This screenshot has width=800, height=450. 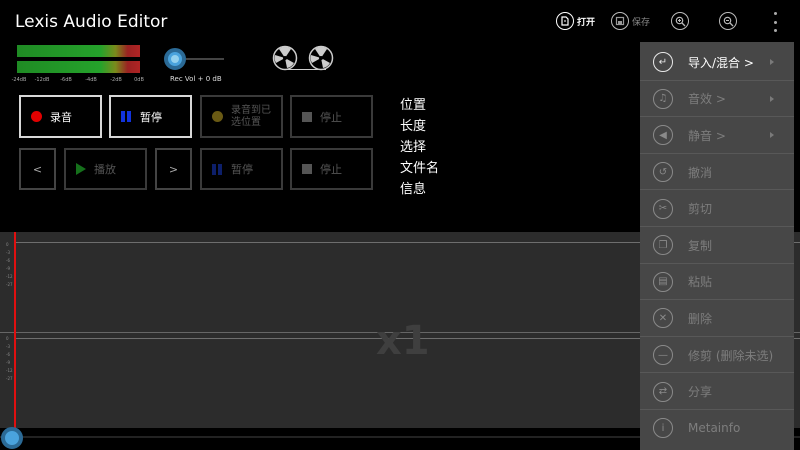 I want to click on open-label: 打开, so click(x=586, y=22).